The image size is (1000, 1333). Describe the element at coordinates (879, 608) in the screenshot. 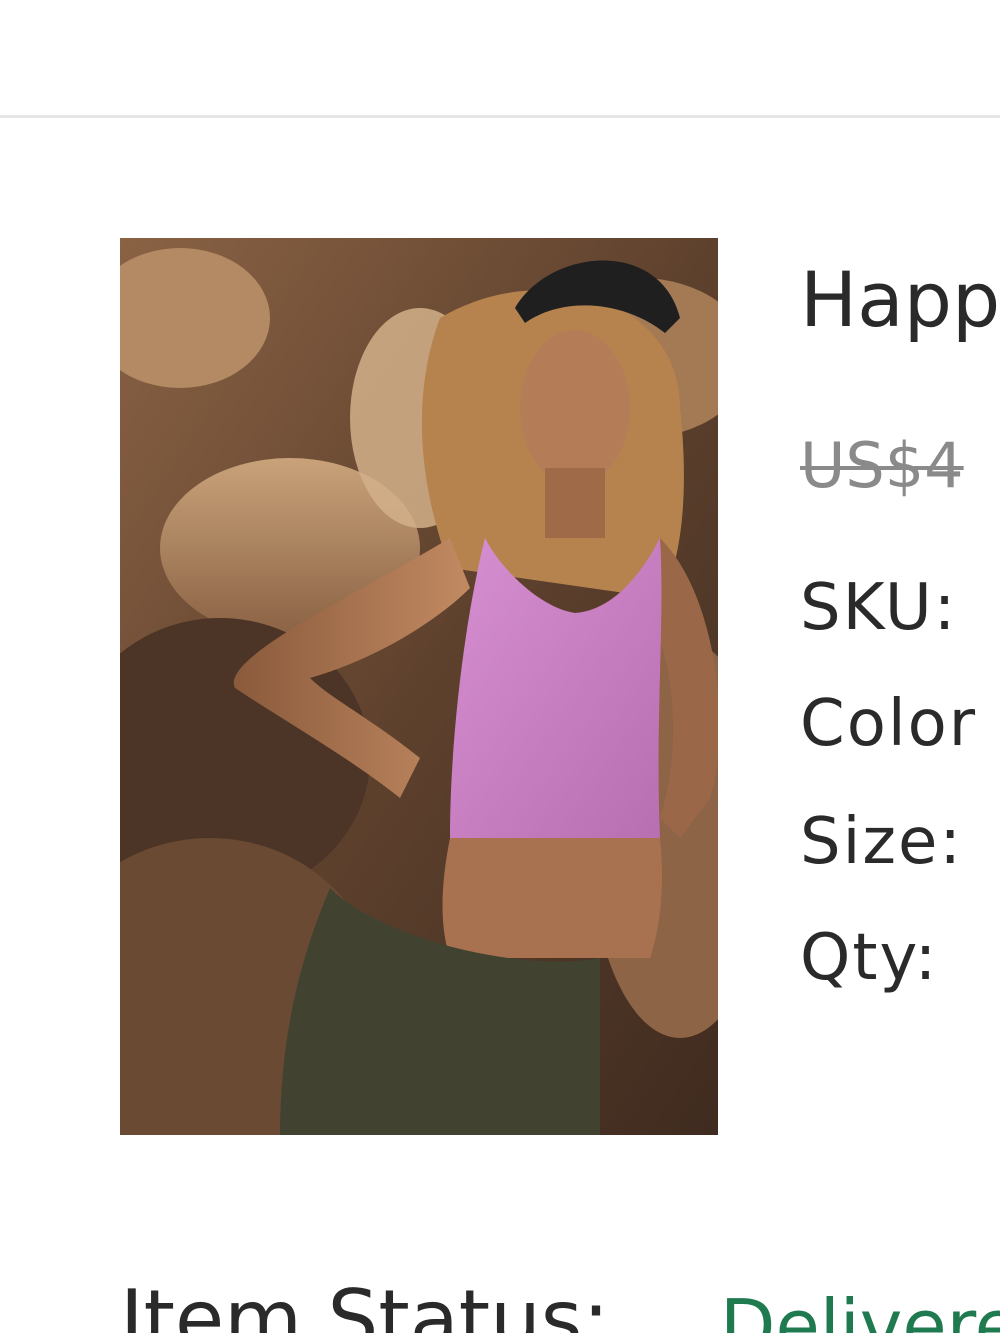

I see `sku-label: SKU:` at that location.